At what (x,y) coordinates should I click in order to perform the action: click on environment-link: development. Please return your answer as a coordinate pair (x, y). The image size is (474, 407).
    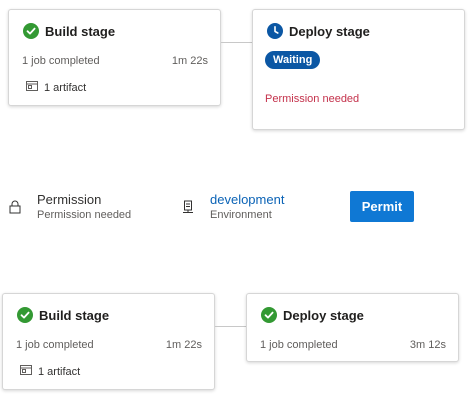
    Looking at the image, I should click on (247, 199).